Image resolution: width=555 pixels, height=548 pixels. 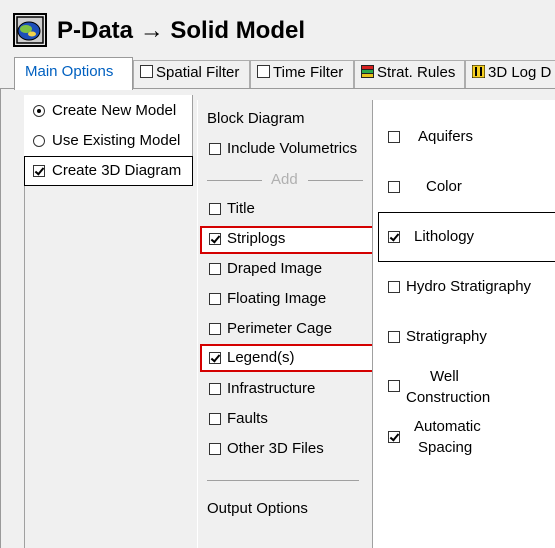 What do you see at coordinates (215, 209) in the screenshot?
I see `title-checkbox` at bounding box center [215, 209].